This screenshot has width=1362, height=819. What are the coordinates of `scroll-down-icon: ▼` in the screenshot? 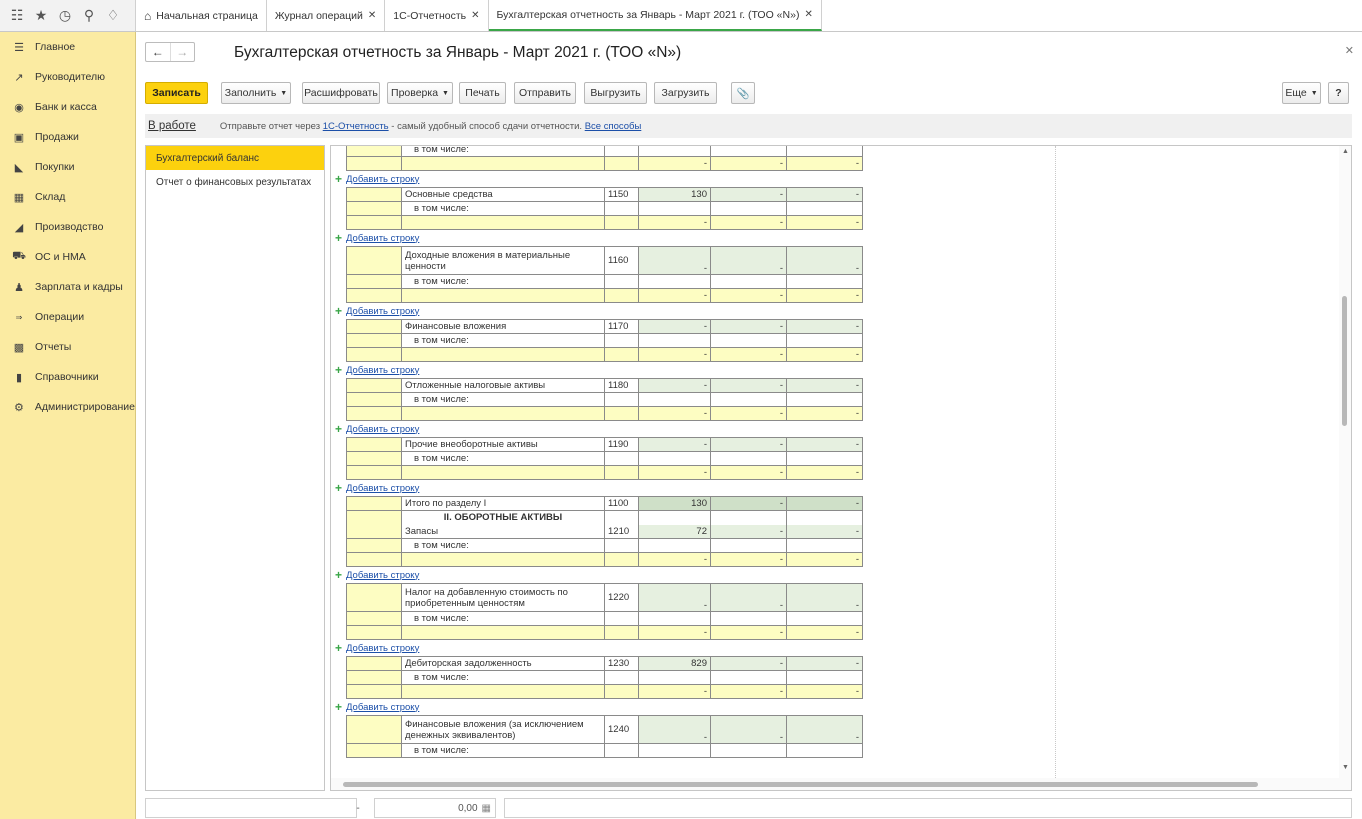 It's located at (1345, 767).